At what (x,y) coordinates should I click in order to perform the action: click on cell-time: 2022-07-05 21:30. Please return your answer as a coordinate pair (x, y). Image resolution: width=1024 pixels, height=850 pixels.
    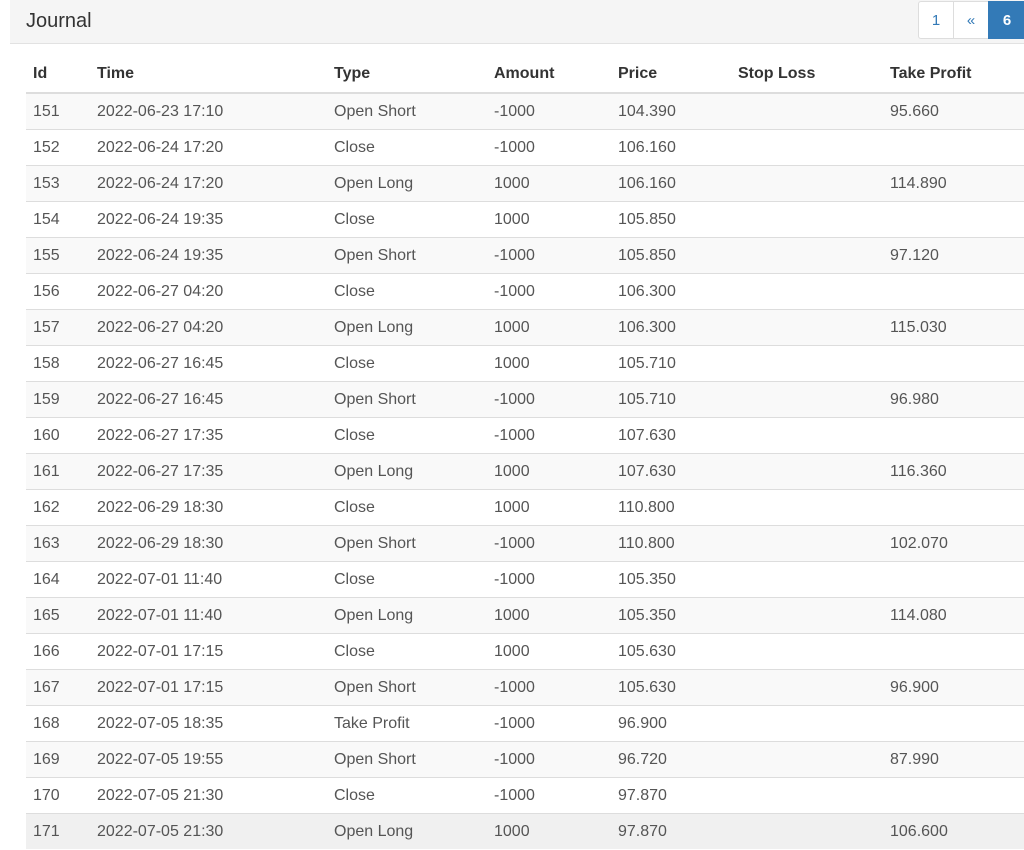
    Looking at the image, I should click on (208, 795).